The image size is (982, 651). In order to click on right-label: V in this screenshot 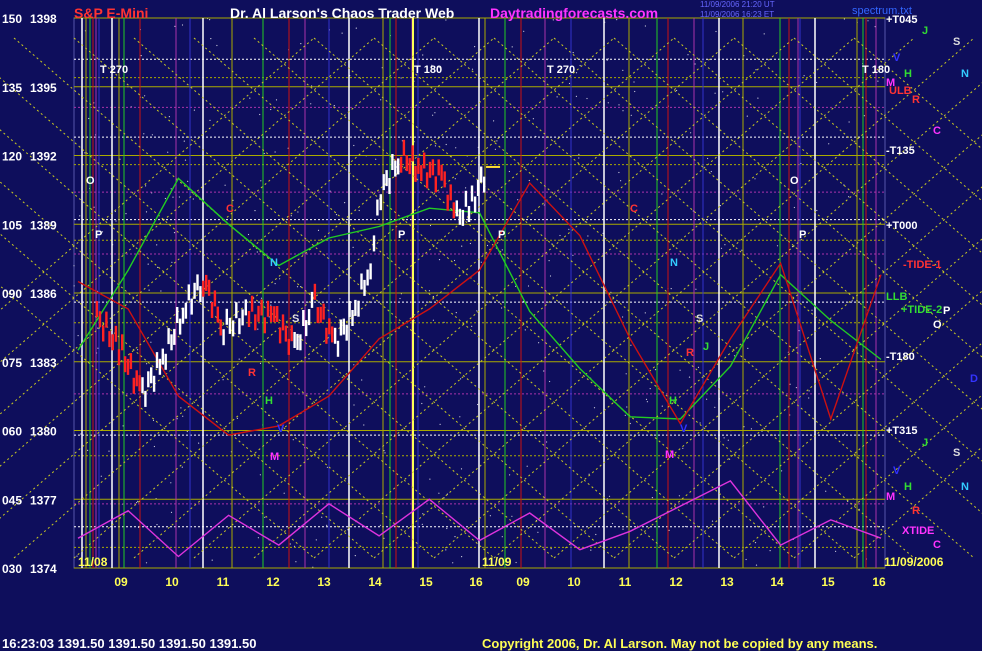, I will do `click(897, 471)`.